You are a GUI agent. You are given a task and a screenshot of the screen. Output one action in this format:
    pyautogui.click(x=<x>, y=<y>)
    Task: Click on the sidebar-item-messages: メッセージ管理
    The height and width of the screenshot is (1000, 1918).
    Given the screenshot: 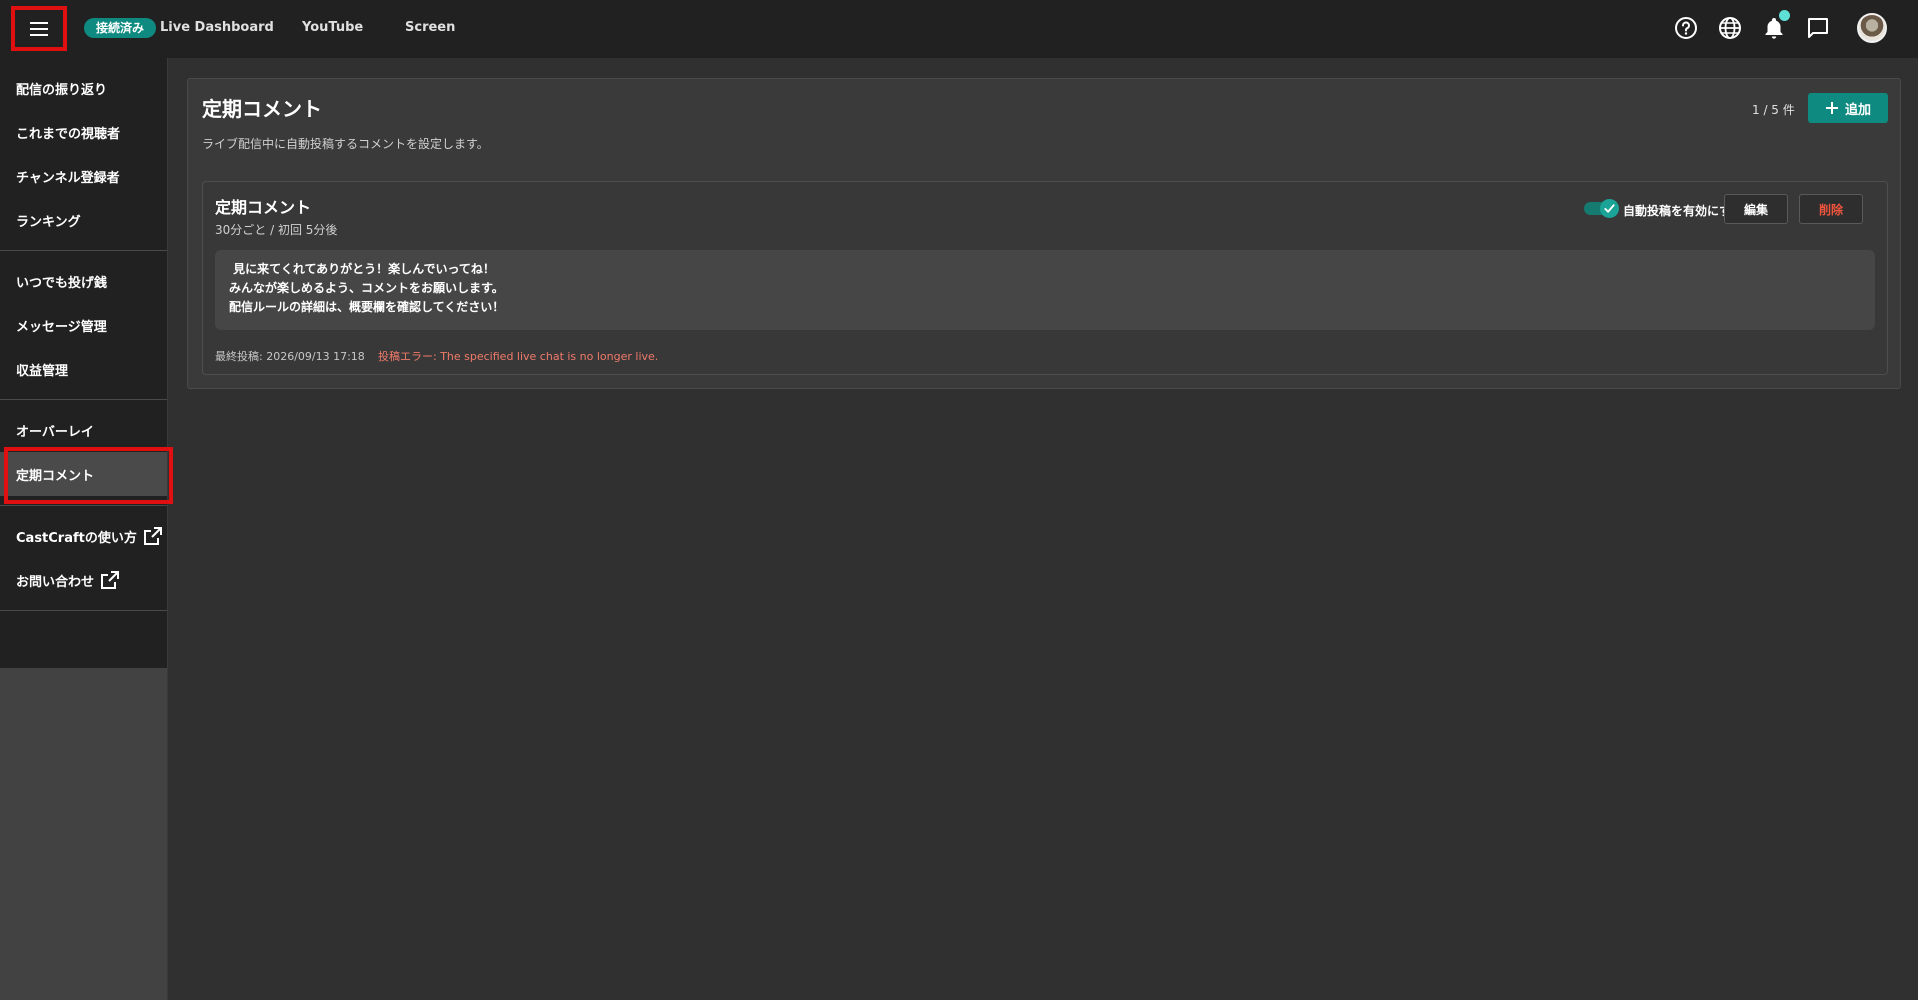 What is the action you would take?
    pyautogui.click(x=83, y=325)
    